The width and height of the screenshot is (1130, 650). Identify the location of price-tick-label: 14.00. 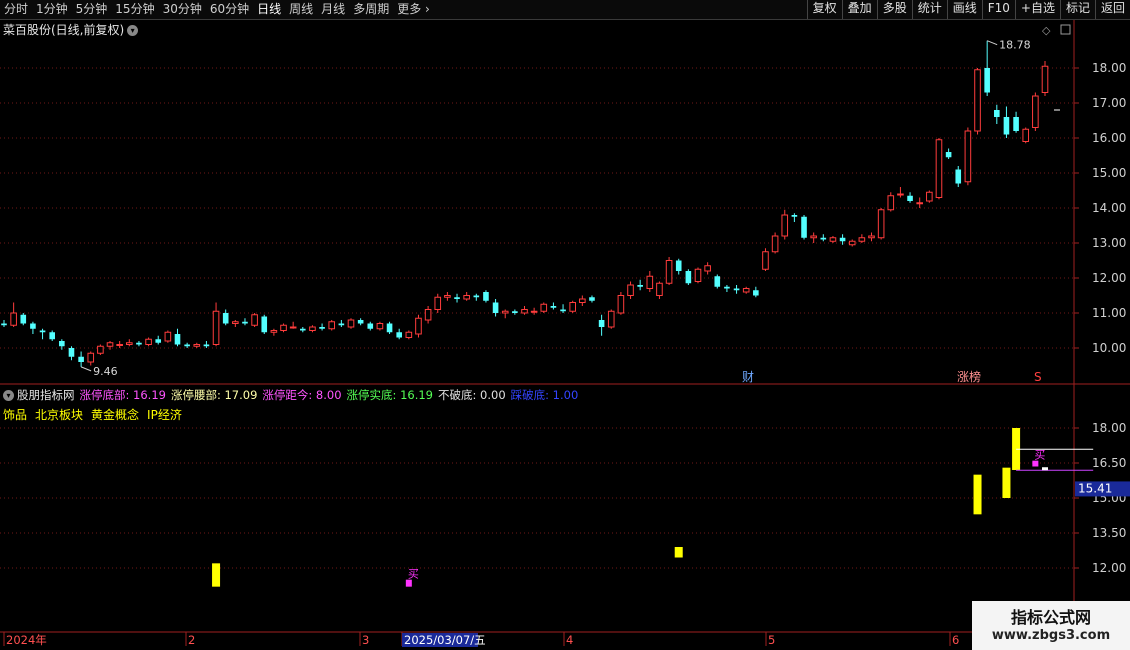
(1109, 208).